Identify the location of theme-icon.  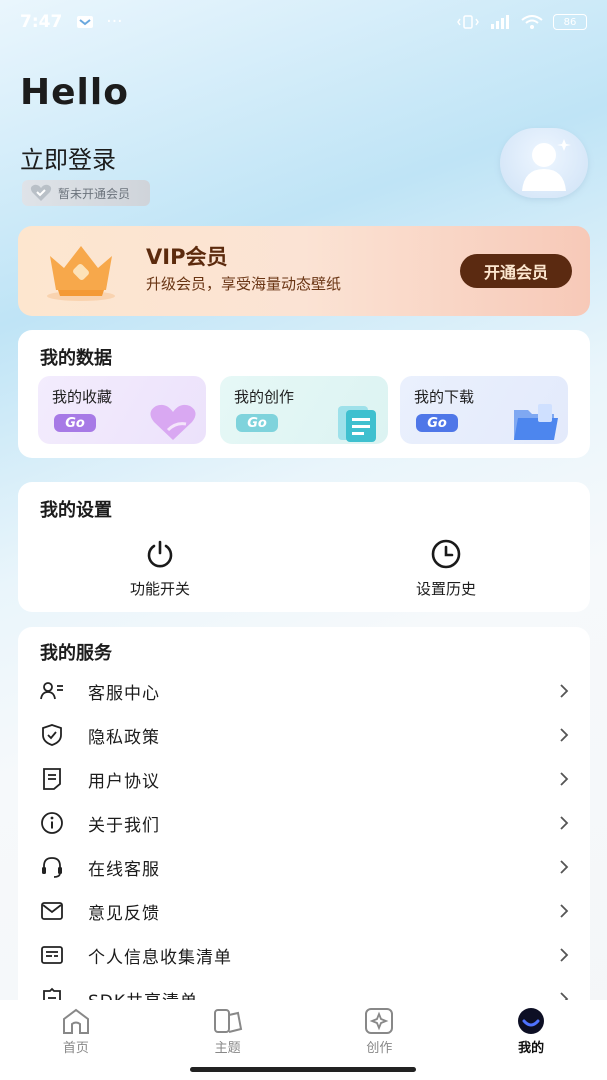
(227, 1020).